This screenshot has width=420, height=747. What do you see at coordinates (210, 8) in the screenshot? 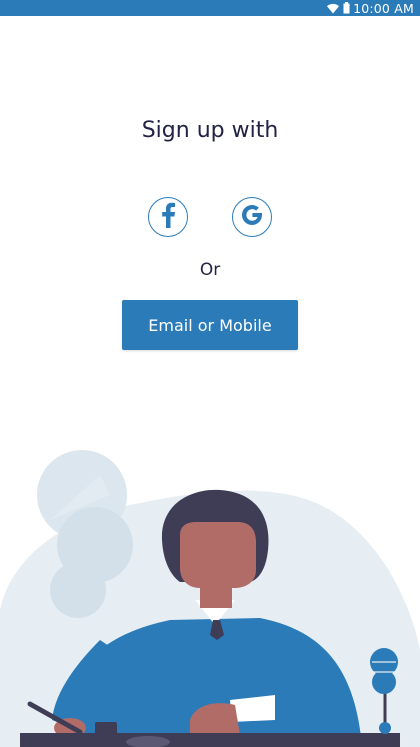
I see `status-bar: 10:00 AM` at bounding box center [210, 8].